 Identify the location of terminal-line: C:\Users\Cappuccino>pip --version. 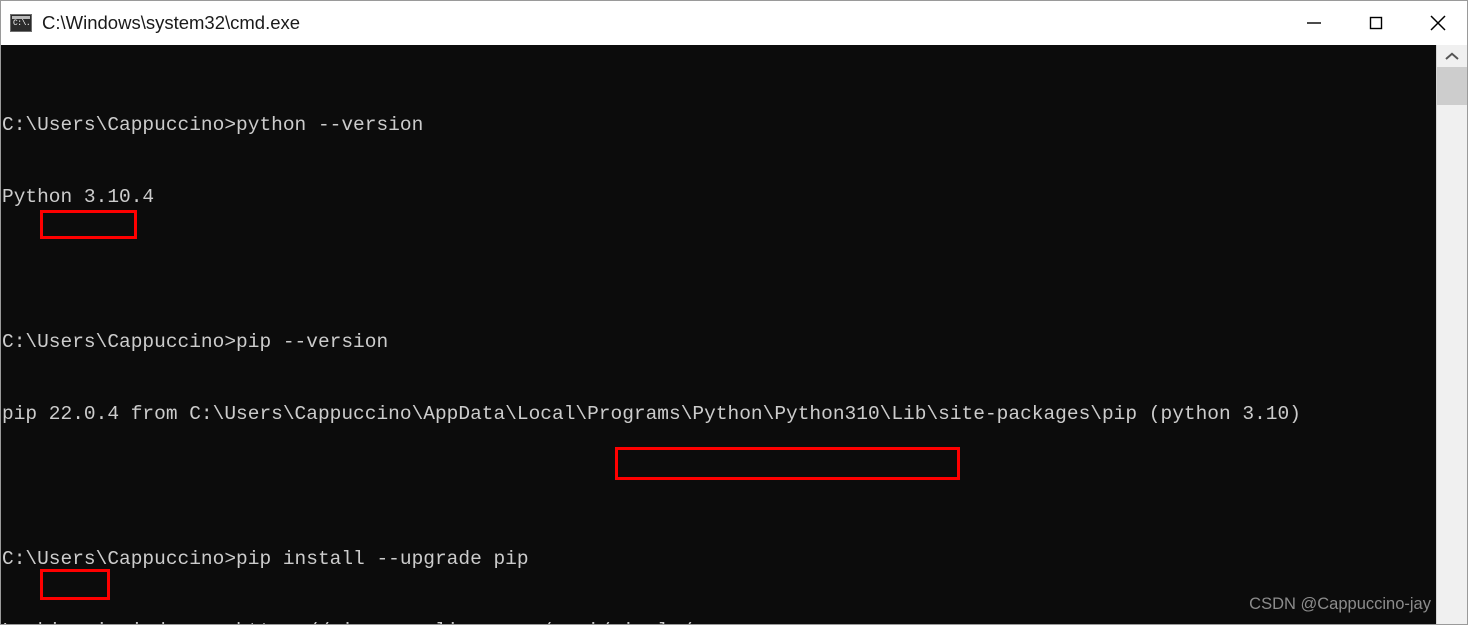
(195, 342).